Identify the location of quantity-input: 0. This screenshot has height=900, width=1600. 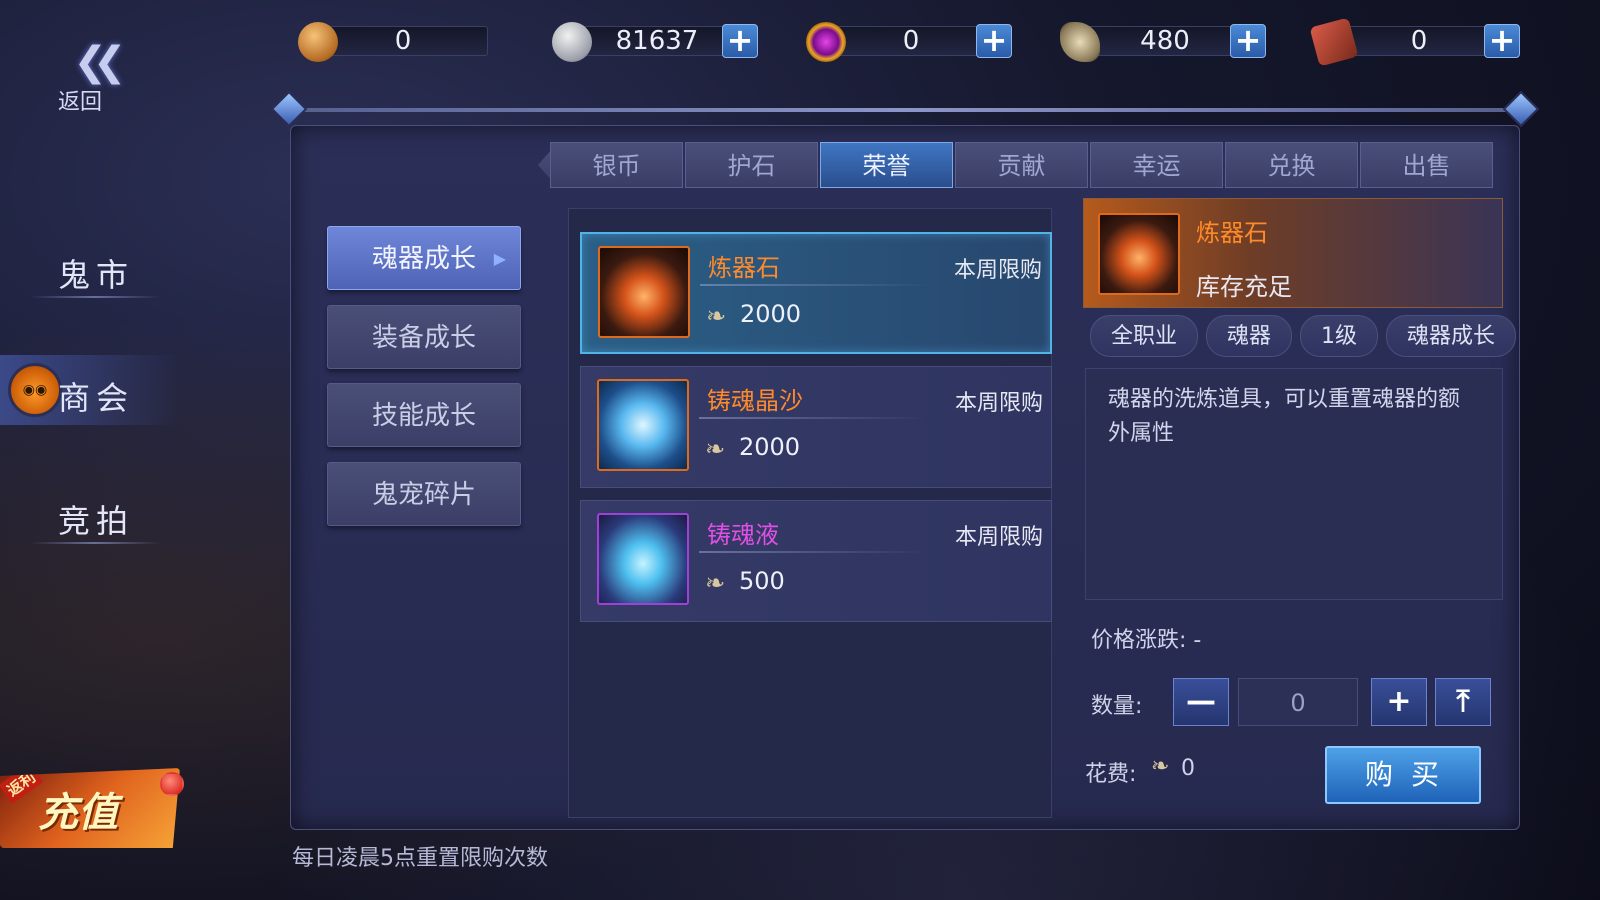
(1298, 702).